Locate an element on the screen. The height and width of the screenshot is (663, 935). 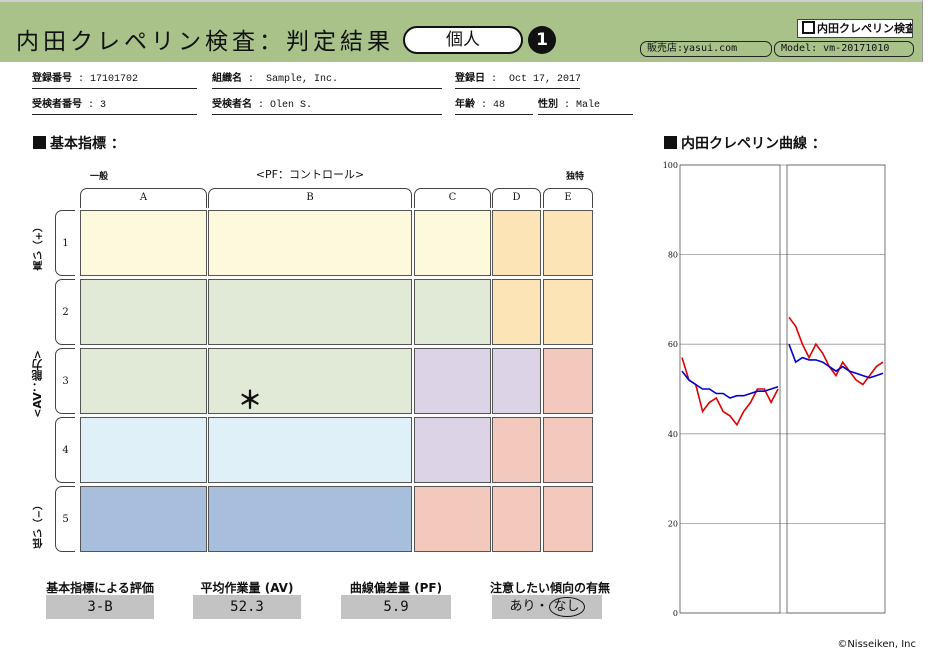
curve-line-panel2-series2 is located at coordinates (836, 361).